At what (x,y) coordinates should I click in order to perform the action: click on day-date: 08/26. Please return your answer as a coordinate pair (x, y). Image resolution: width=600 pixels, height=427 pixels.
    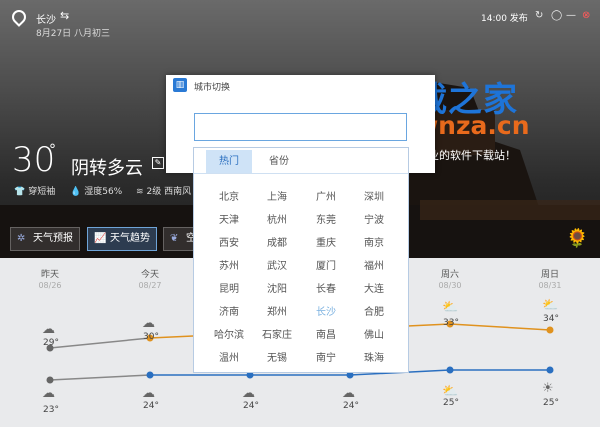
    Looking at the image, I should click on (50, 285).